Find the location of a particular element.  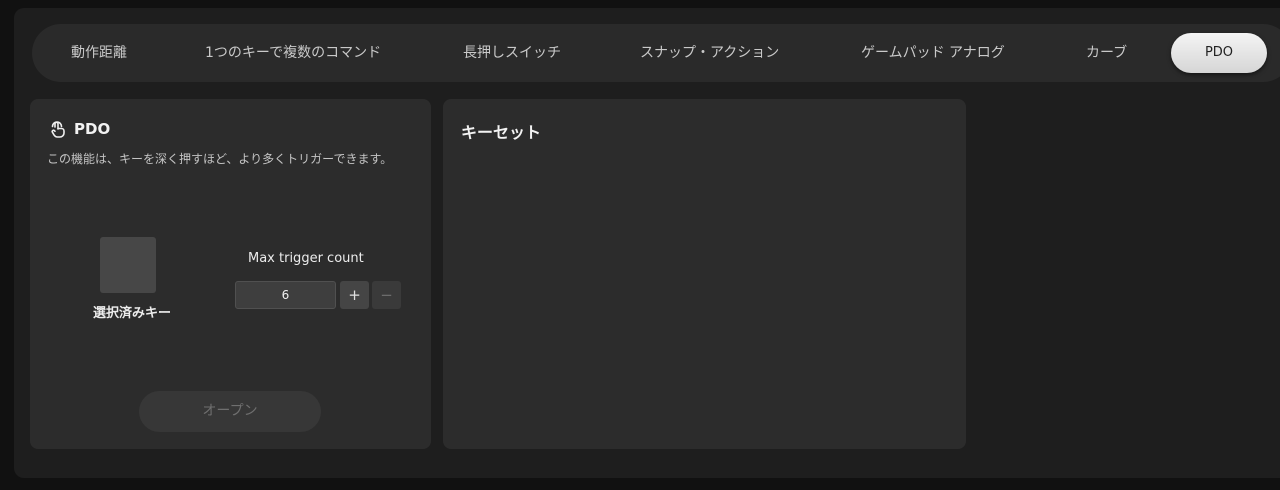

pdo-description: この機能は、キーを深く押すほど、より多くトリガーできます。 is located at coordinates (220, 159).